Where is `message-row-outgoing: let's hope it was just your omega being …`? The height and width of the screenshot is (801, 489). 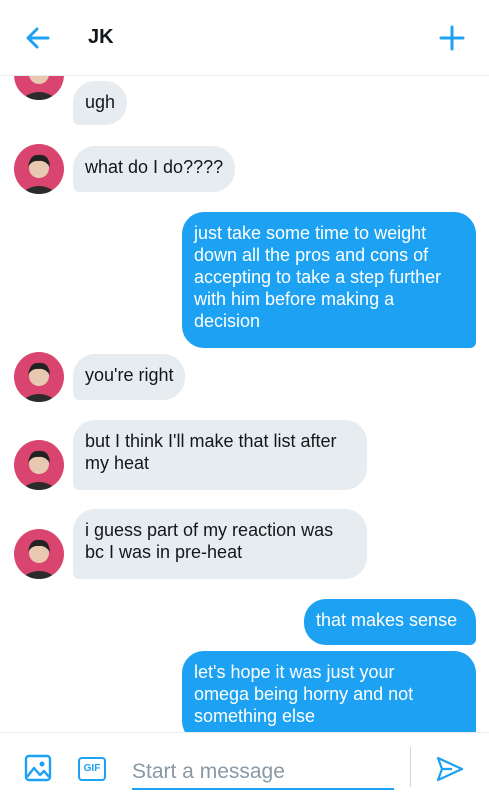
message-row-outgoing: let's hope it was just your omega being … is located at coordinates (244, 691).